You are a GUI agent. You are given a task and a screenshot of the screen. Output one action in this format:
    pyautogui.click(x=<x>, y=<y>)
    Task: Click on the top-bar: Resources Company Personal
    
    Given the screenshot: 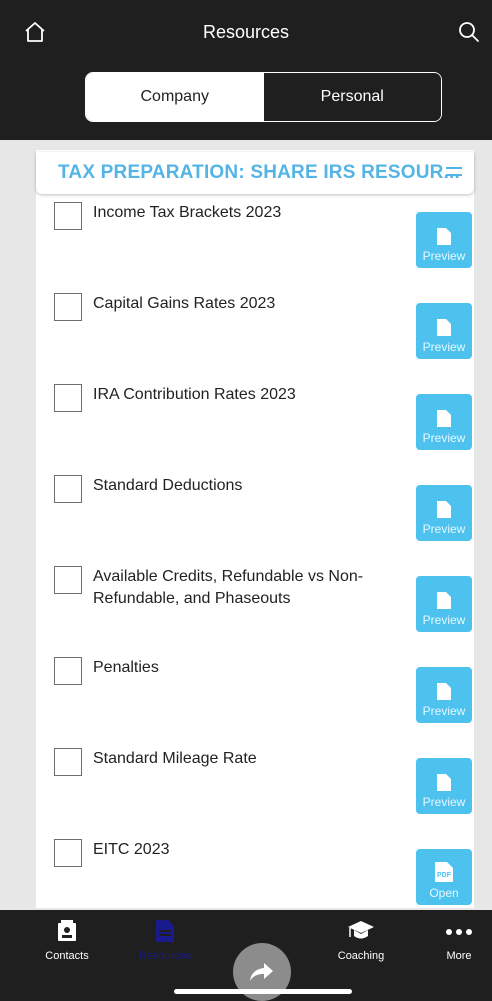 What is the action you would take?
    pyautogui.click(x=246, y=70)
    